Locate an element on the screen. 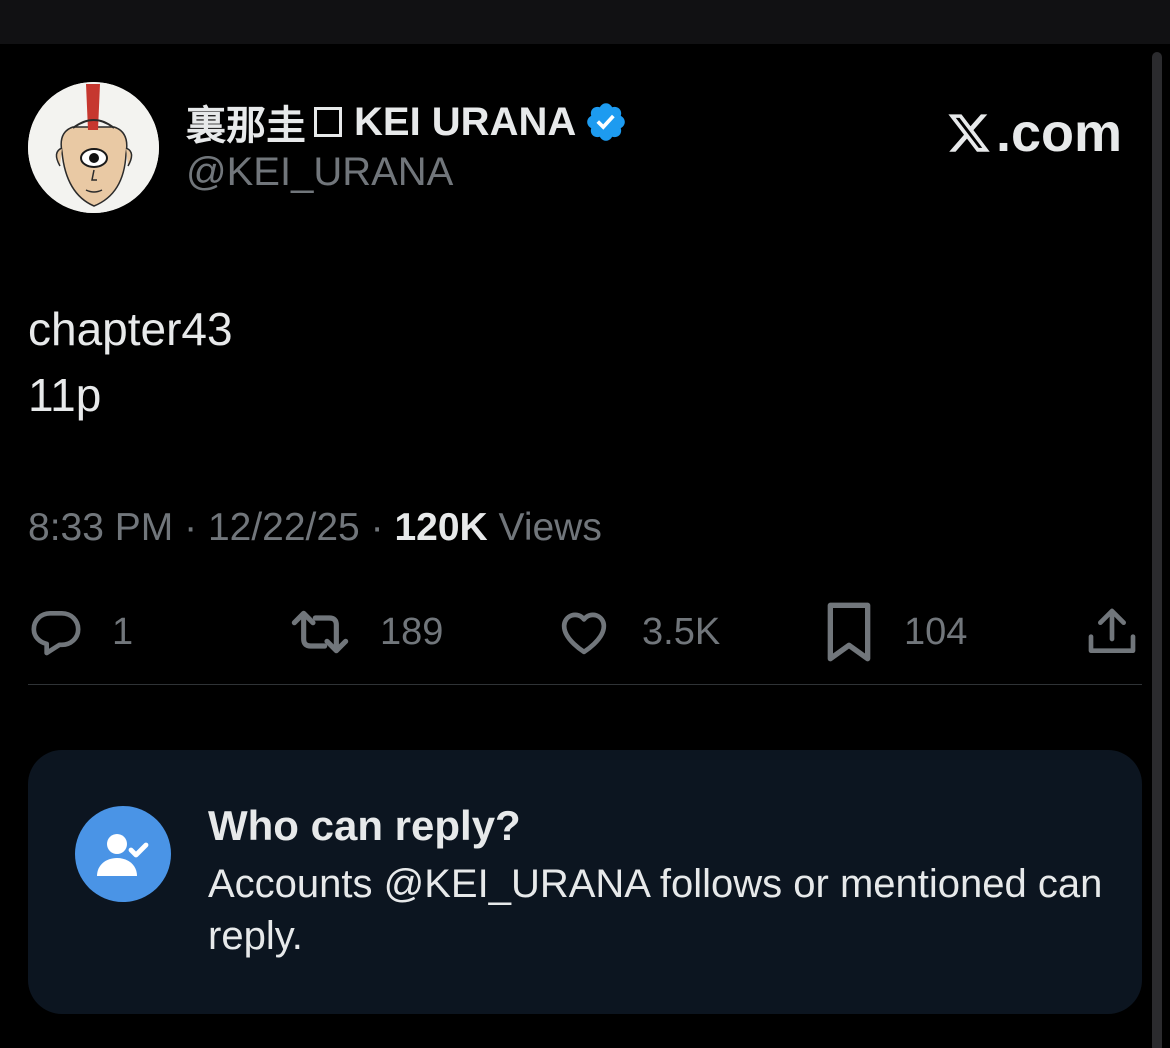  tweet-time: 8:33 PM is located at coordinates (100, 527).